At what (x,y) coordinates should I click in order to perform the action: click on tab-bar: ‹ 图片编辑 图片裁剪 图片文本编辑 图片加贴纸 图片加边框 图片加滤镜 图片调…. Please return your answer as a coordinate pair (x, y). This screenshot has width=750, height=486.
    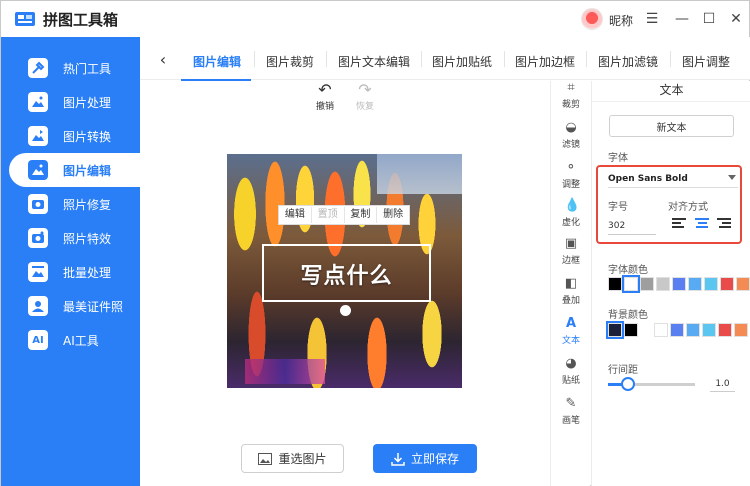
    Looking at the image, I should click on (445, 59).